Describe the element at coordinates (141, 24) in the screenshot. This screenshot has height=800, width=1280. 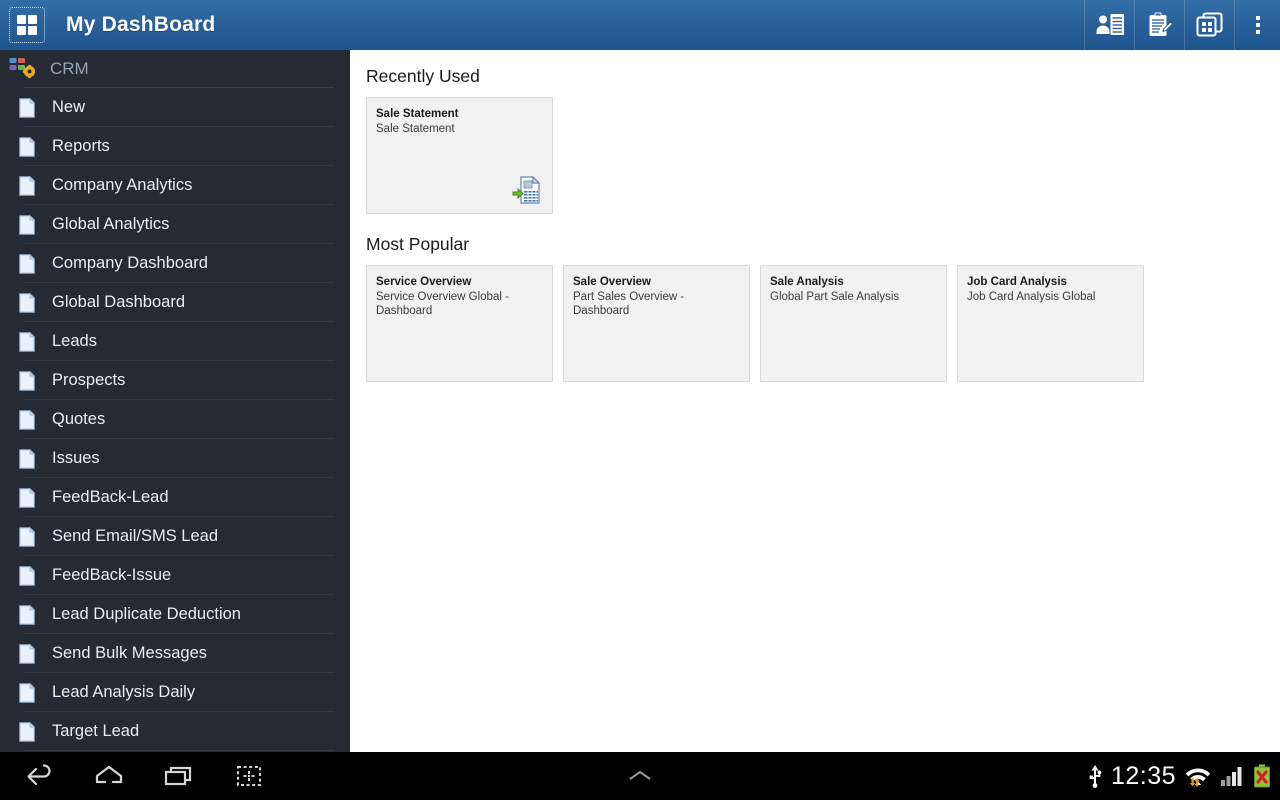
I see `page-title: My DashBoard` at that location.